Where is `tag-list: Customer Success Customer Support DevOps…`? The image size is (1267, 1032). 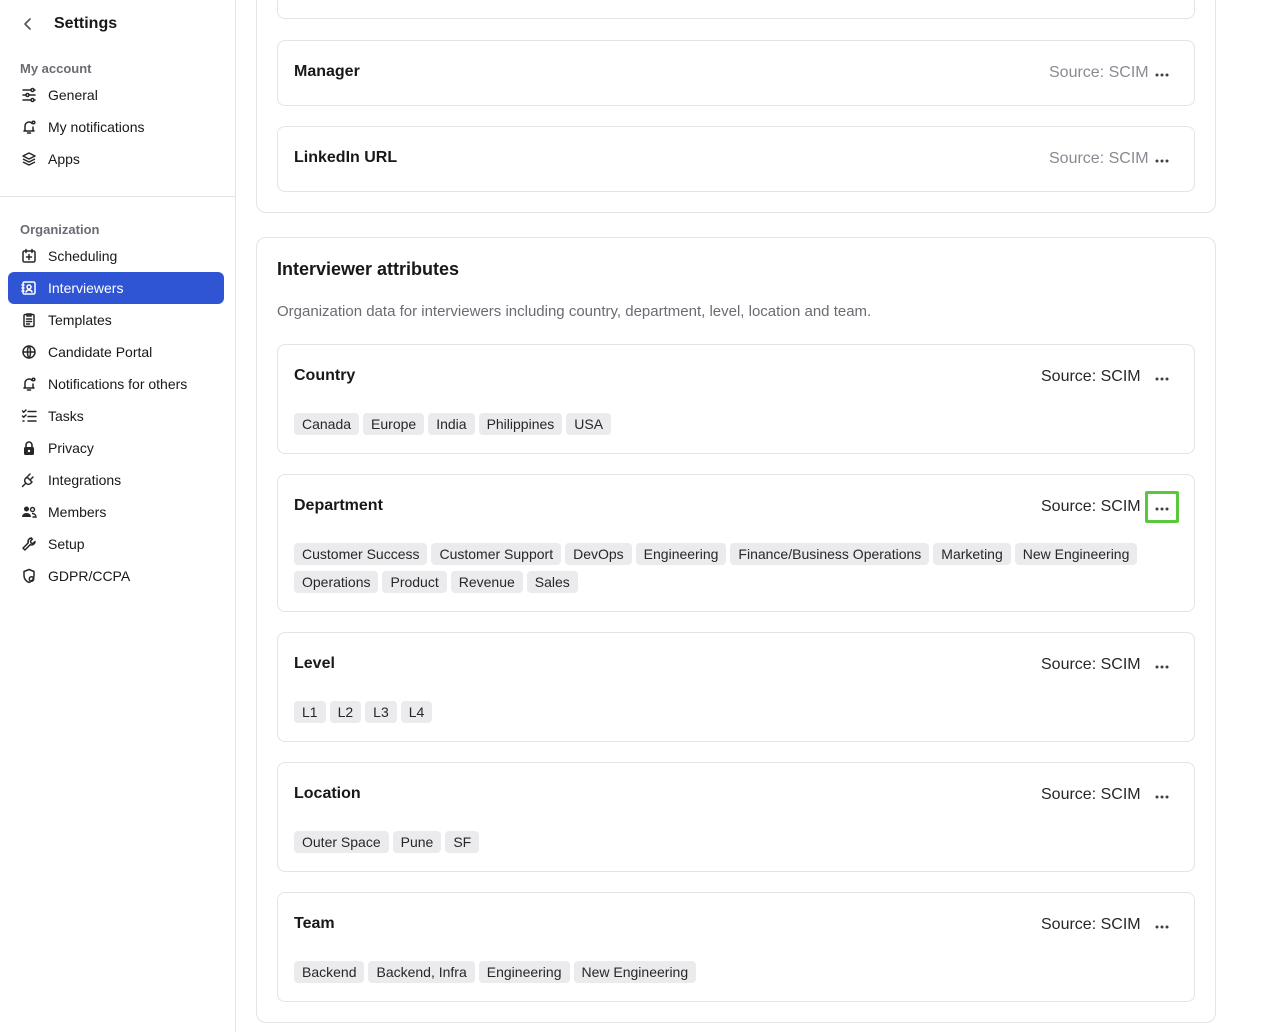 tag-list: Customer Success Customer Support DevOps… is located at coordinates (734, 568).